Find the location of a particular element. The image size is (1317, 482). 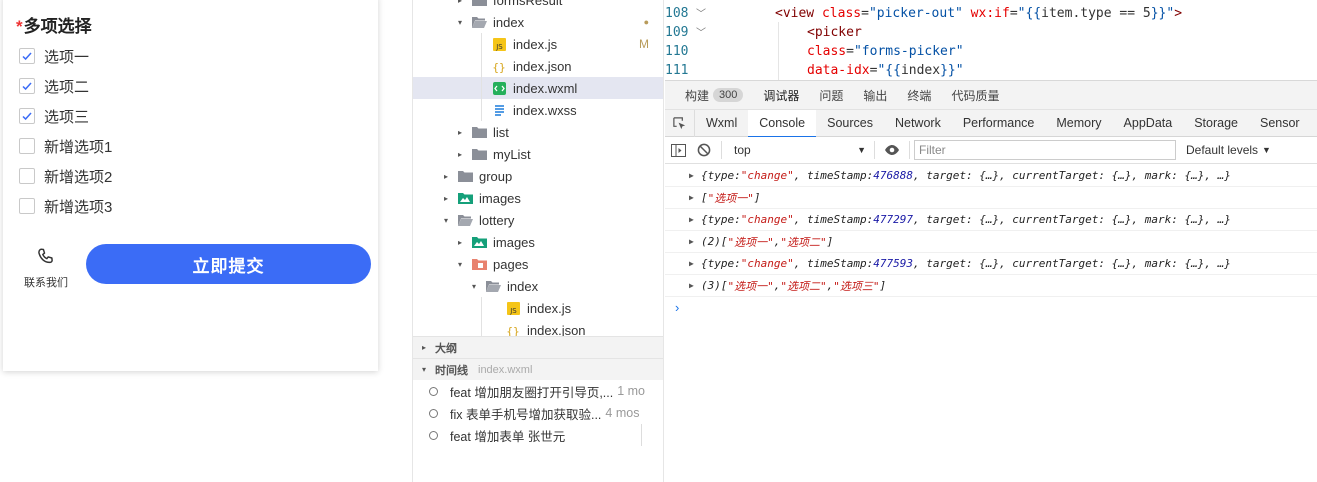

devtools-tab-console: Console is located at coordinates (782, 123).